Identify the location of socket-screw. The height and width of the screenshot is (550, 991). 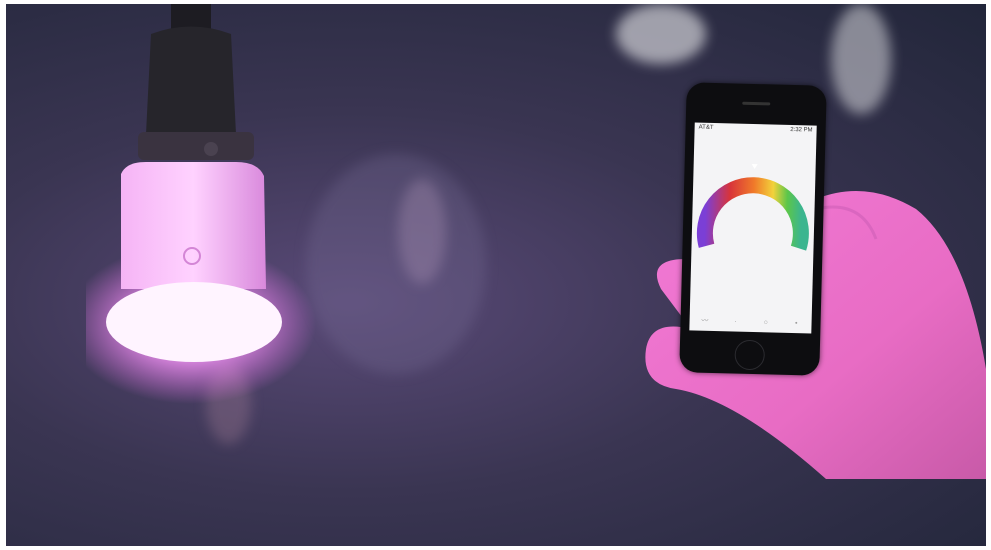
(211, 149).